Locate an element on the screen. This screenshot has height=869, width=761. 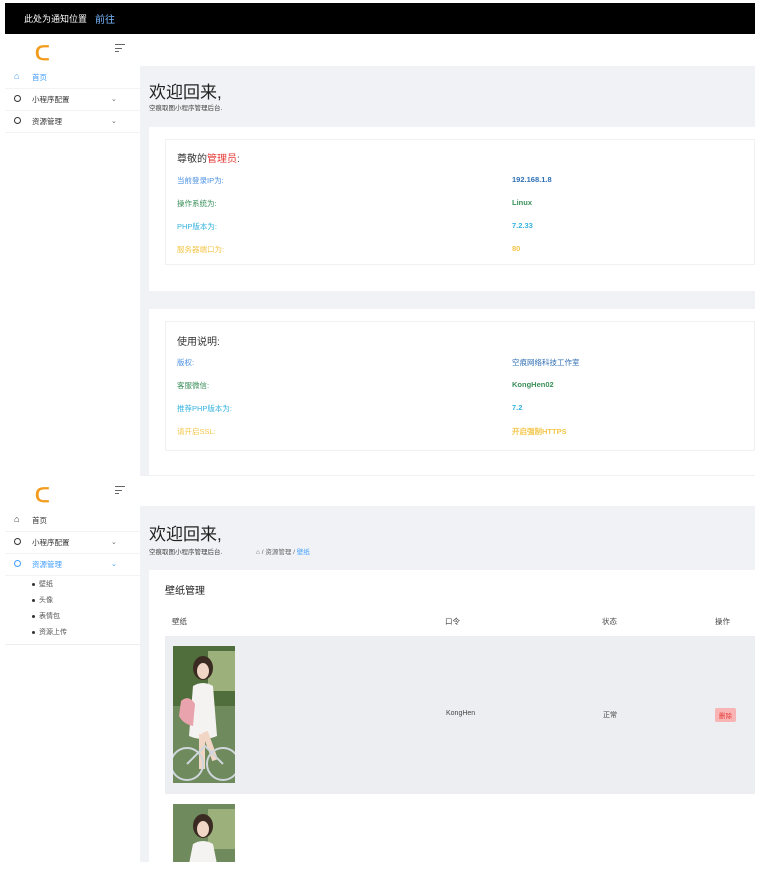
breadcrumb-current: 壁纸 is located at coordinates (303, 552).